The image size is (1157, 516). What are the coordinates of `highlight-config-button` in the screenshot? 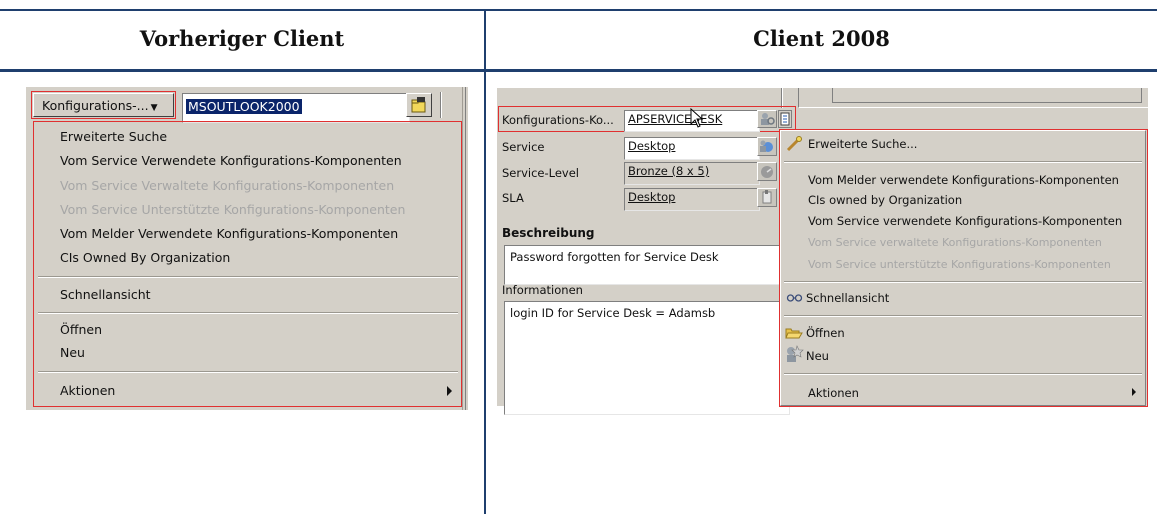 It's located at (103, 105).